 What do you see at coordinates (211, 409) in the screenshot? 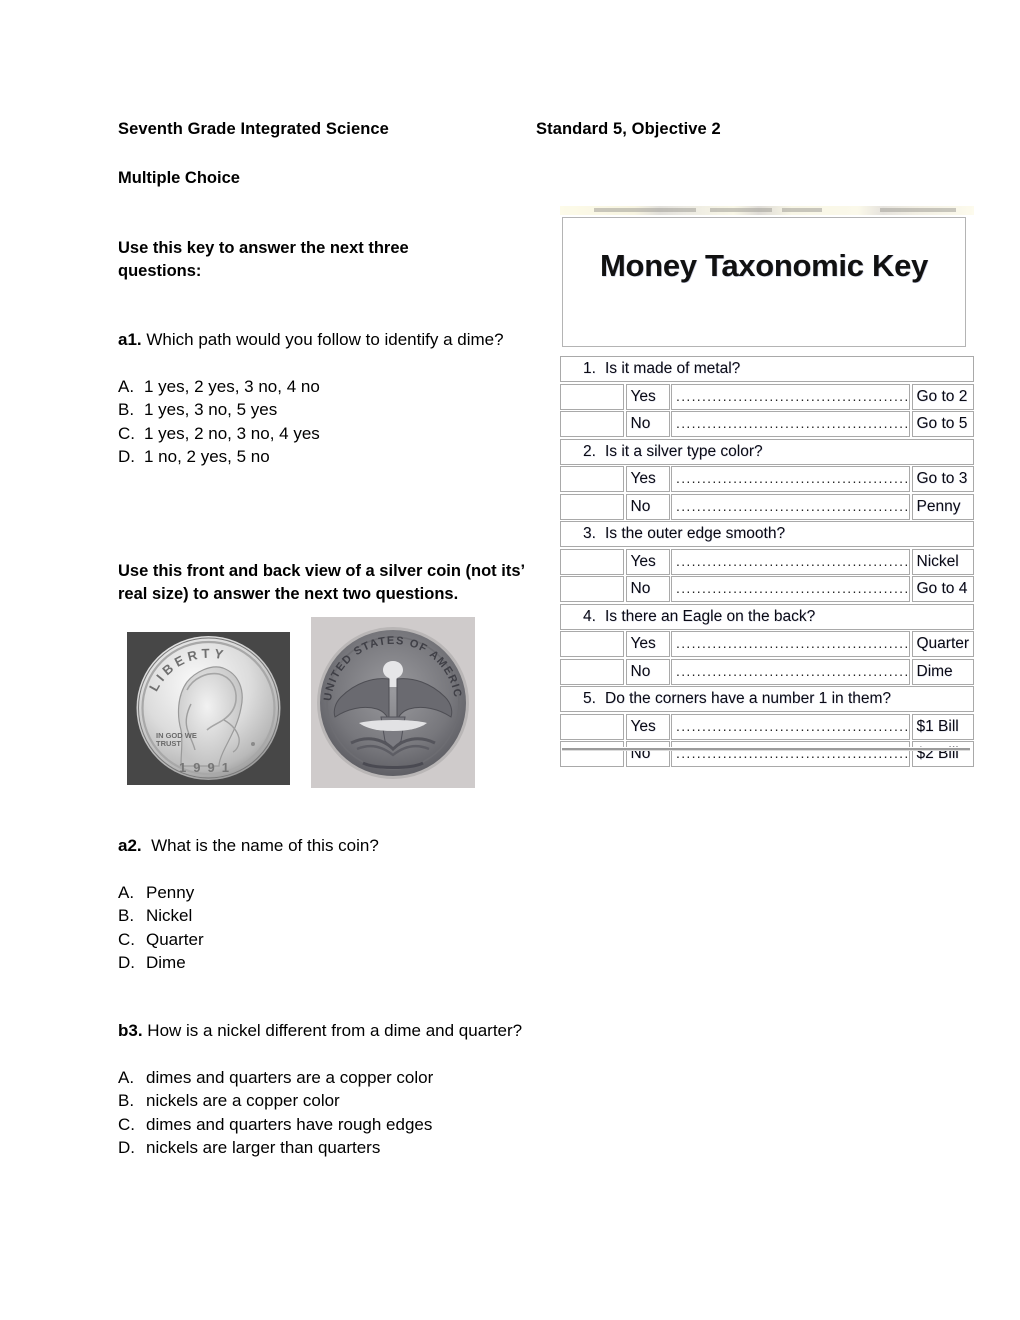
I see `option-text: 1 yes, 3 no, 5 yes` at bounding box center [211, 409].